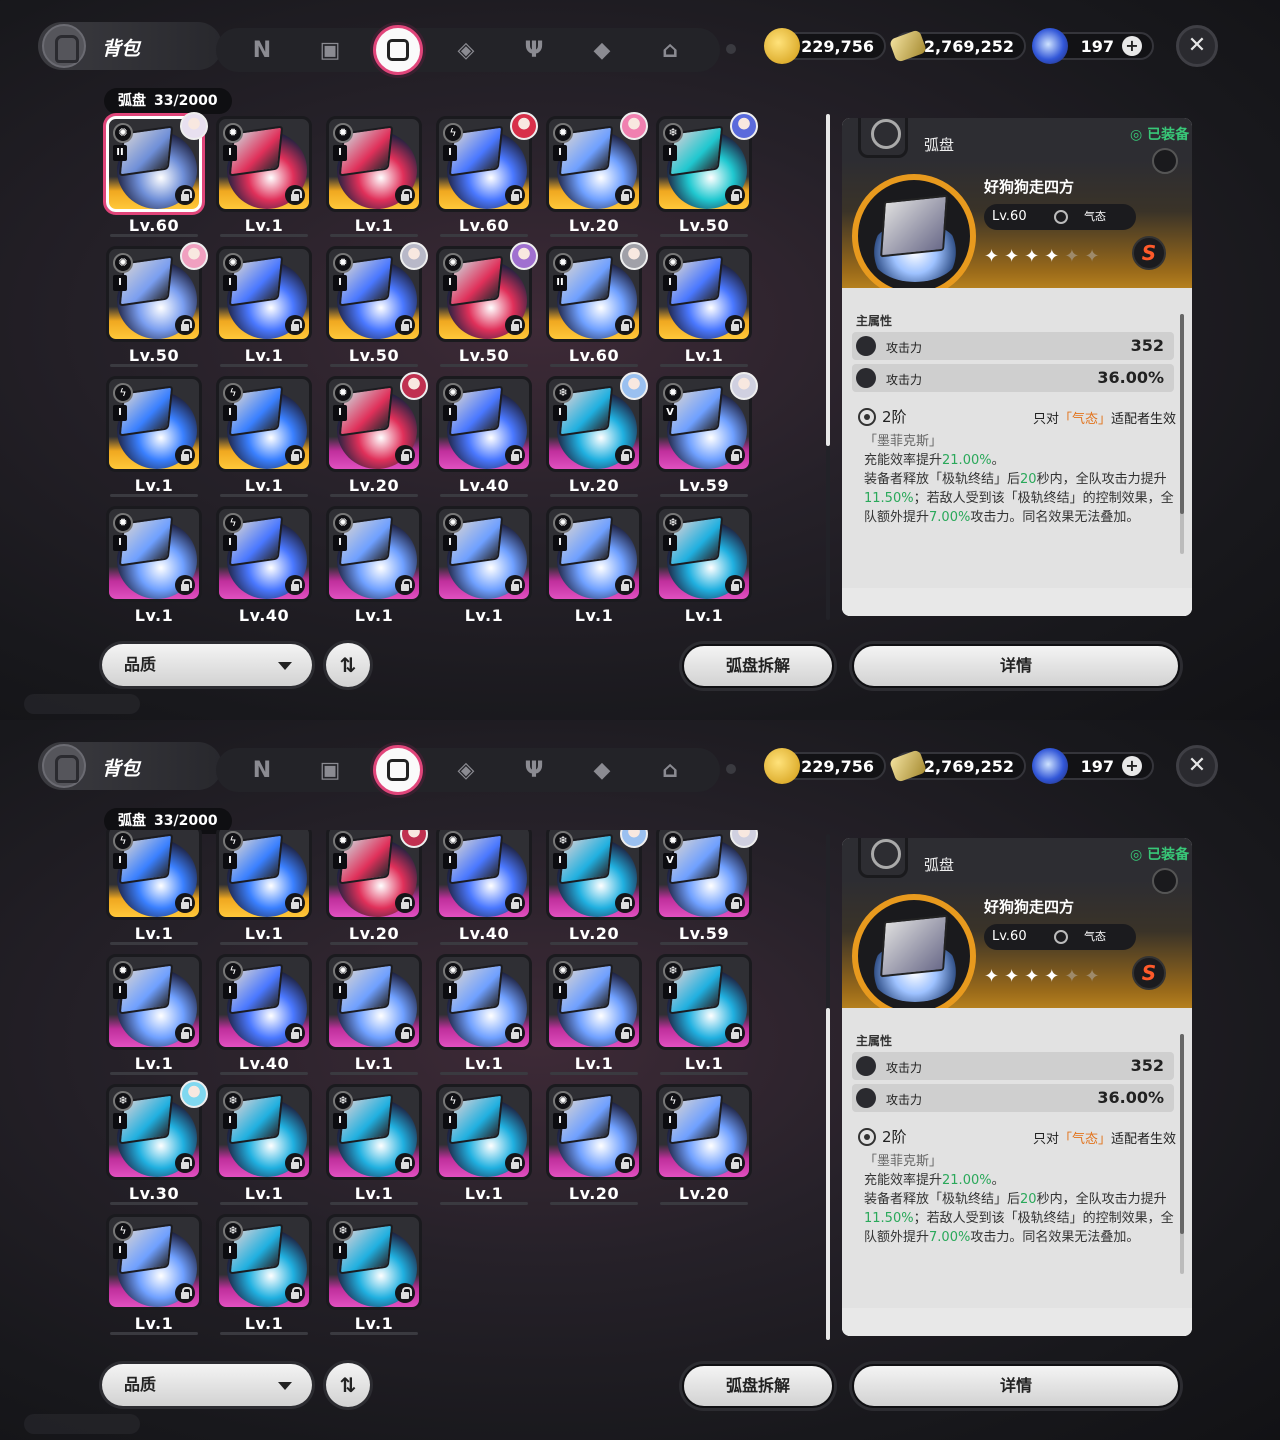 This screenshot has width=1280, height=1440. I want to click on disc-card: ✹ I Lv.50, so click(377, 304).